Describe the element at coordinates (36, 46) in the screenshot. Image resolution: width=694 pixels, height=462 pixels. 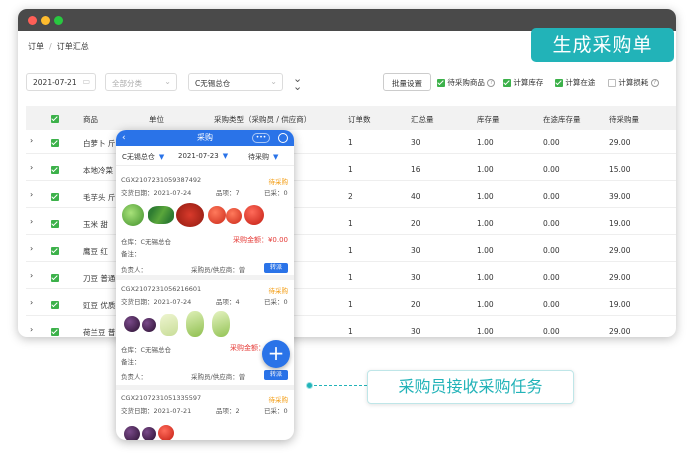
I see `breadcrumb-orders: 订单` at that location.